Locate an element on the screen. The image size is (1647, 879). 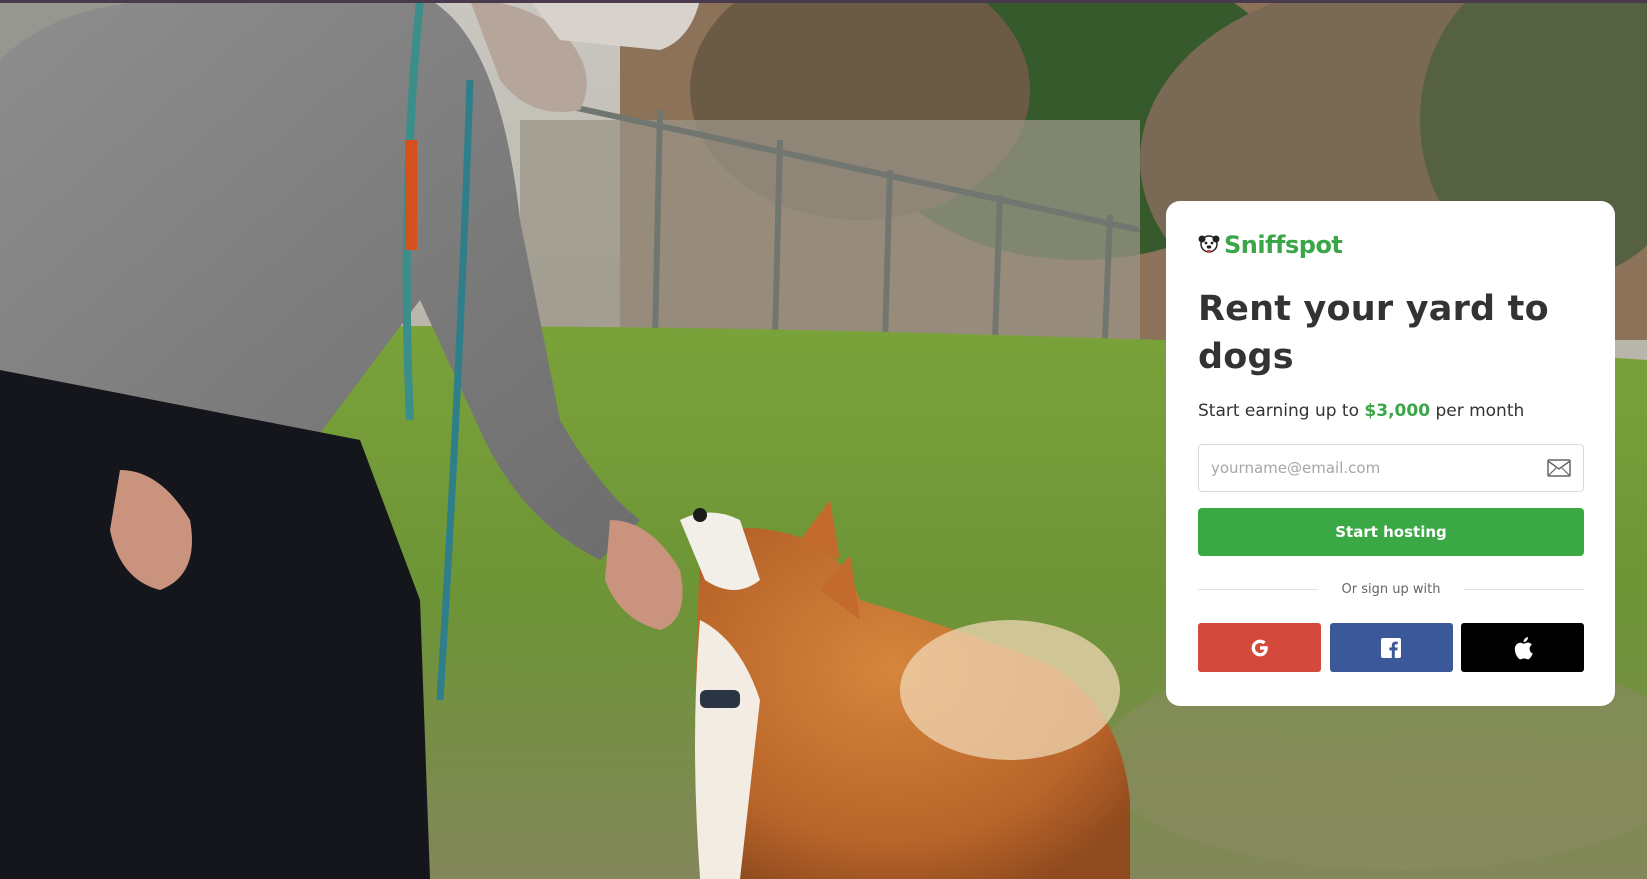
google-signup-button is located at coordinates (1259, 647).